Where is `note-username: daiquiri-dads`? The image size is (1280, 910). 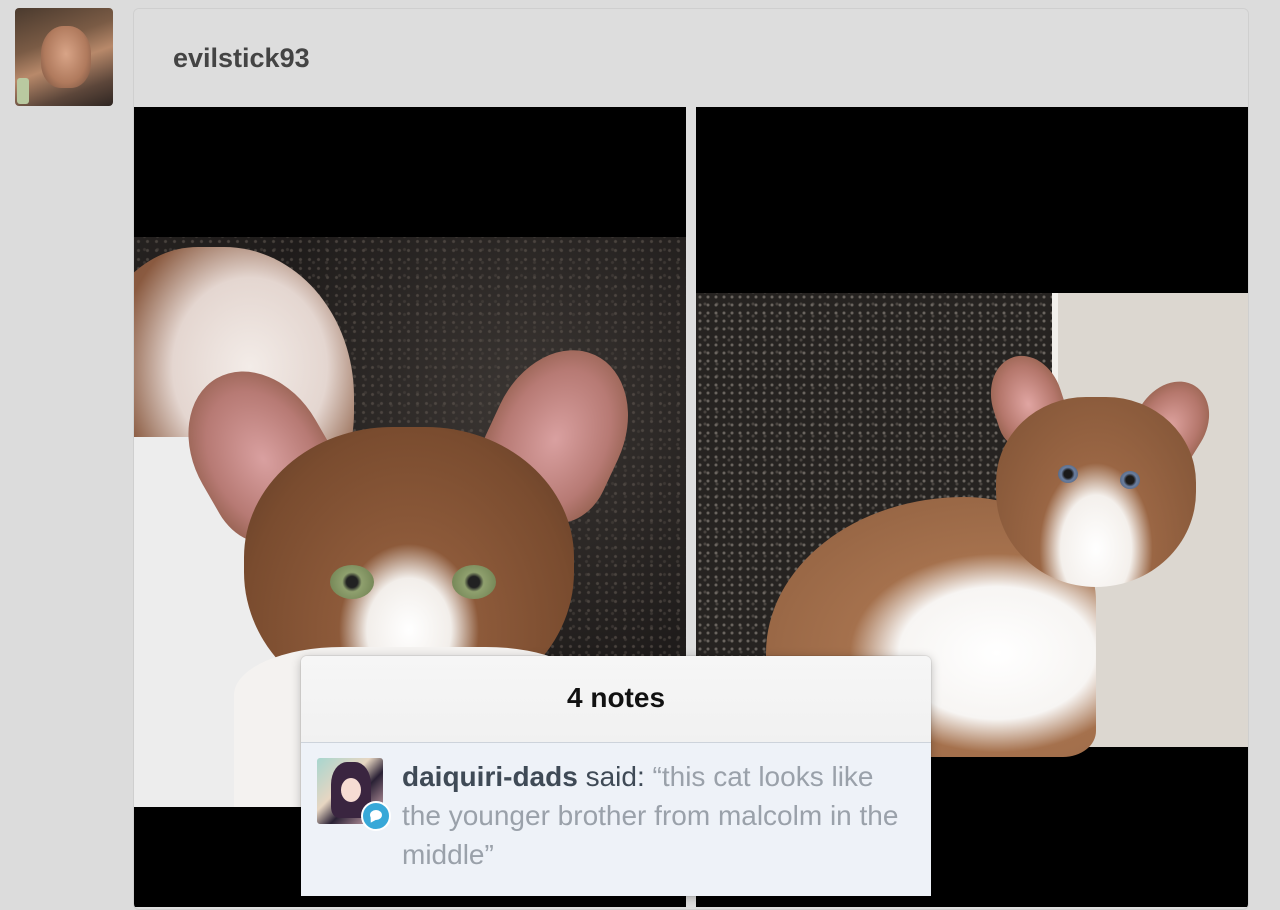
note-username: daiquiri-dads is located at coordinates (490, 776).